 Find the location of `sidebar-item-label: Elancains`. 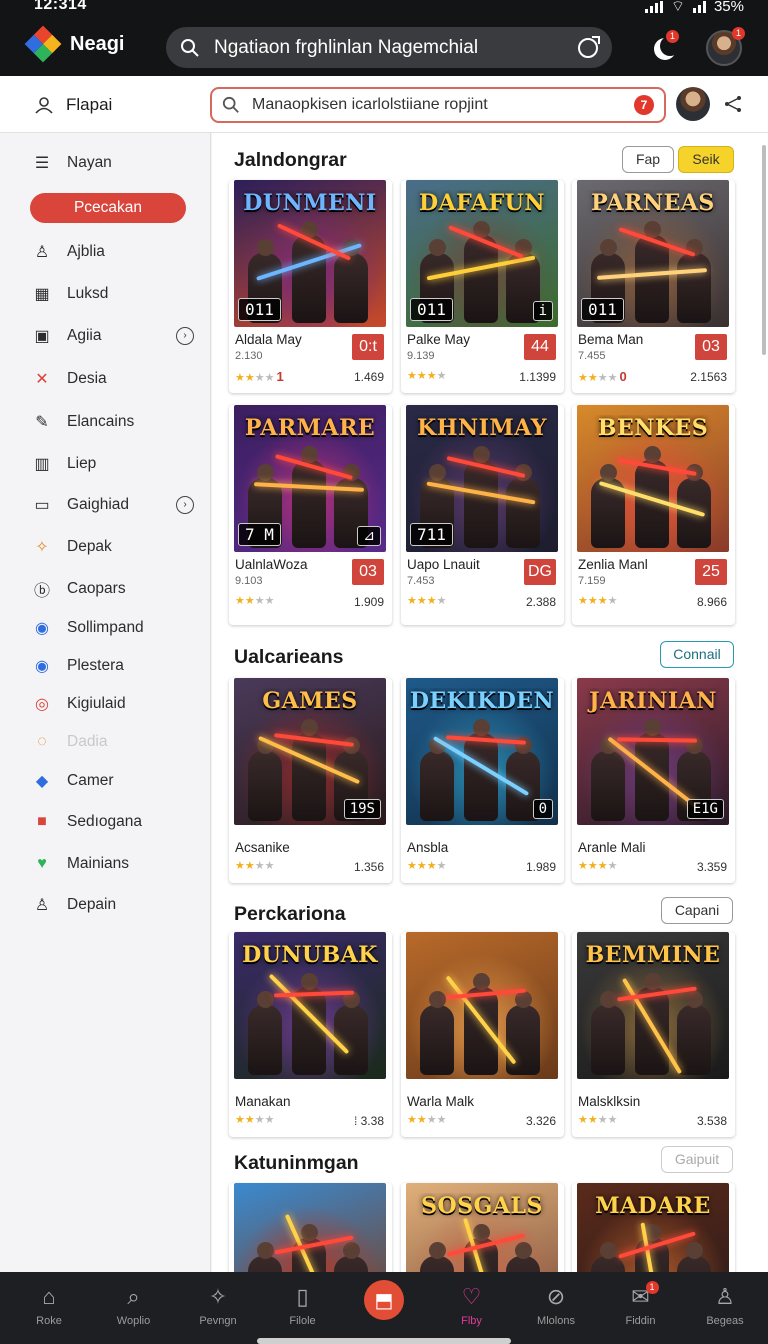

sidebar-item-label: Elancains is located at coordinates (101, 421).